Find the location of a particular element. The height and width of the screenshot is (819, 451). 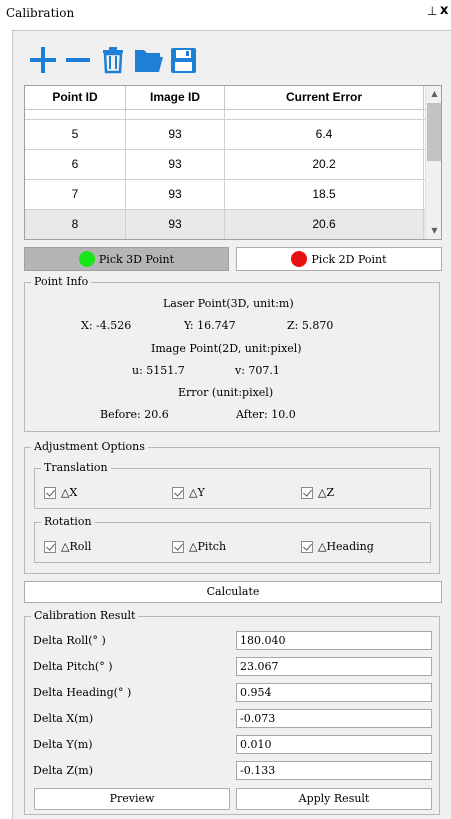

cell-point-id: 5 is located at coordinates (75, 134).